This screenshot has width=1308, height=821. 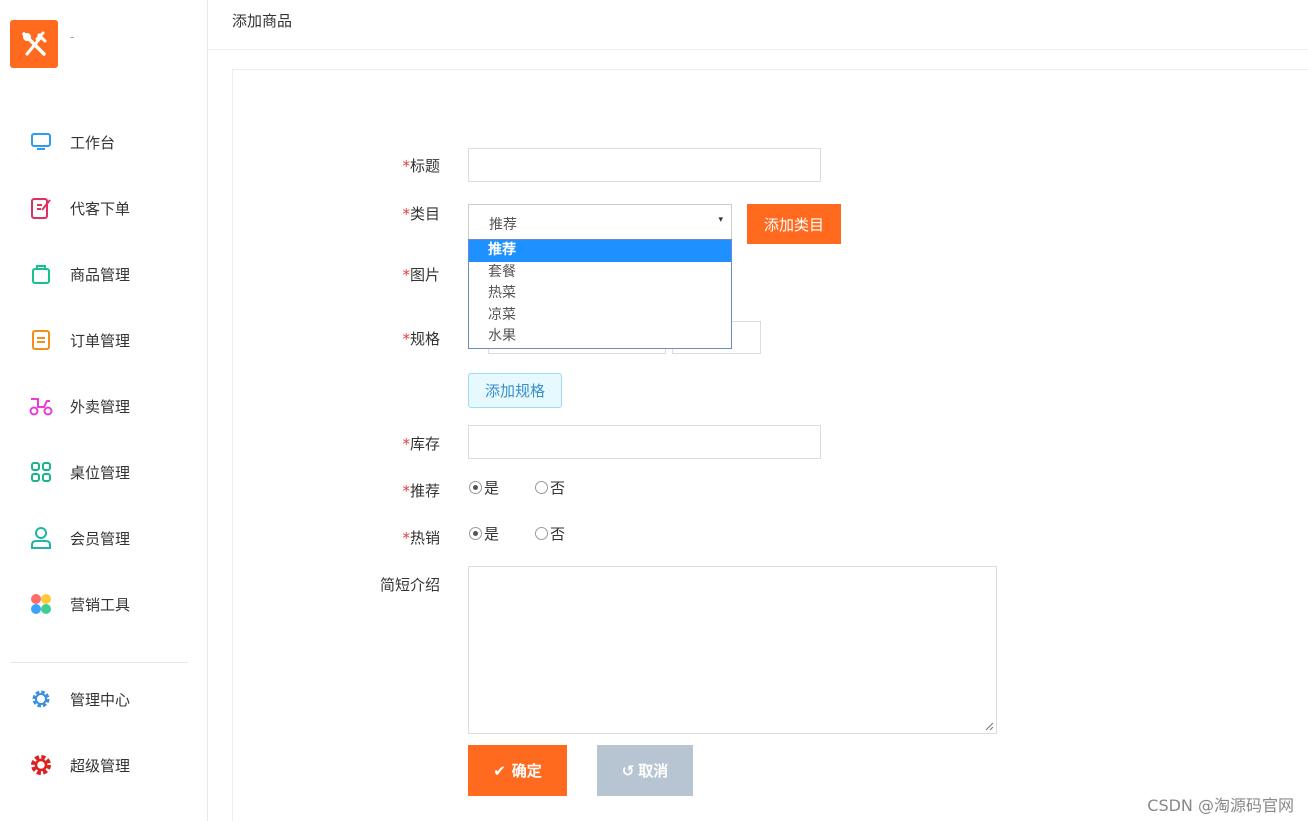 I want to click on app-name: -, so click(x=72, y=37).